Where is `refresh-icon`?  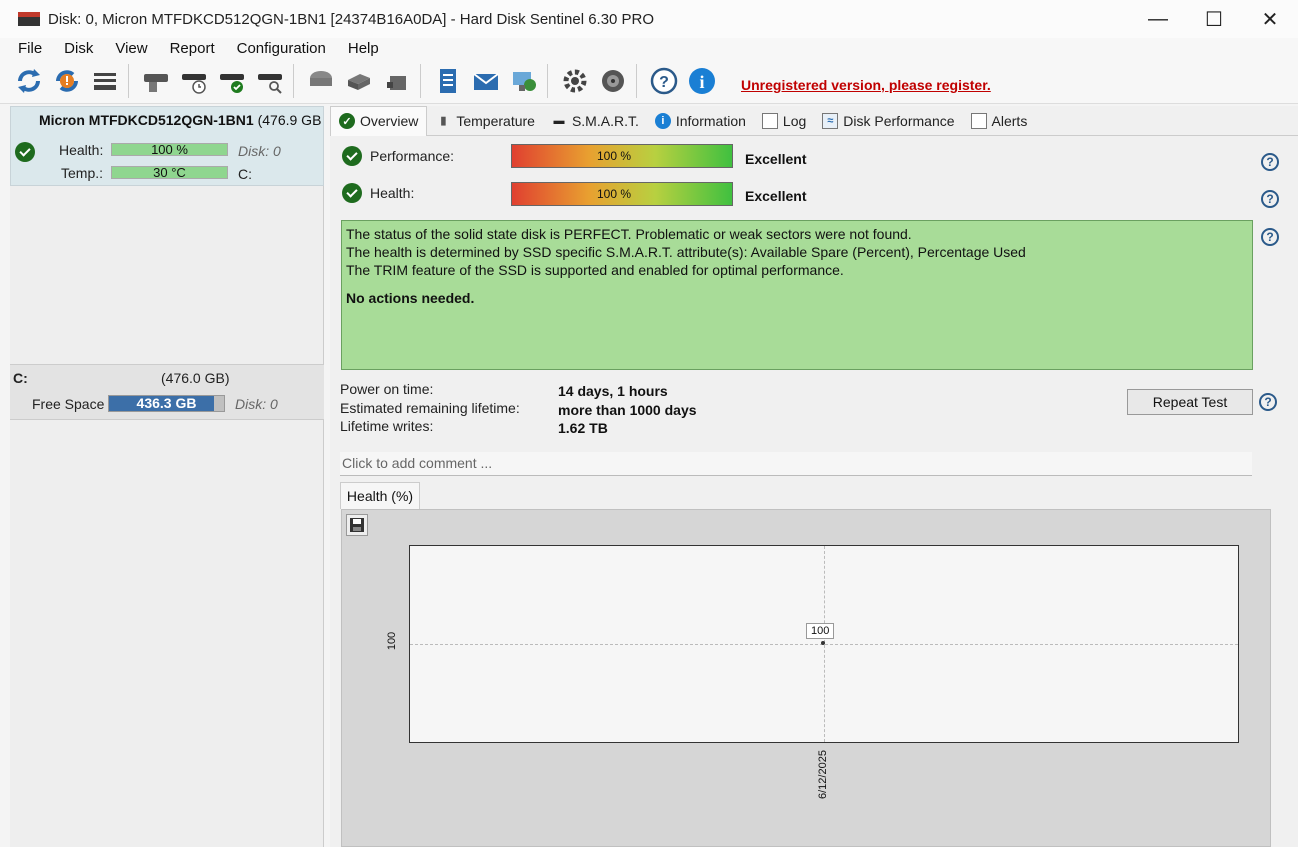 refresh-icon is located at coordinates (29, 81).